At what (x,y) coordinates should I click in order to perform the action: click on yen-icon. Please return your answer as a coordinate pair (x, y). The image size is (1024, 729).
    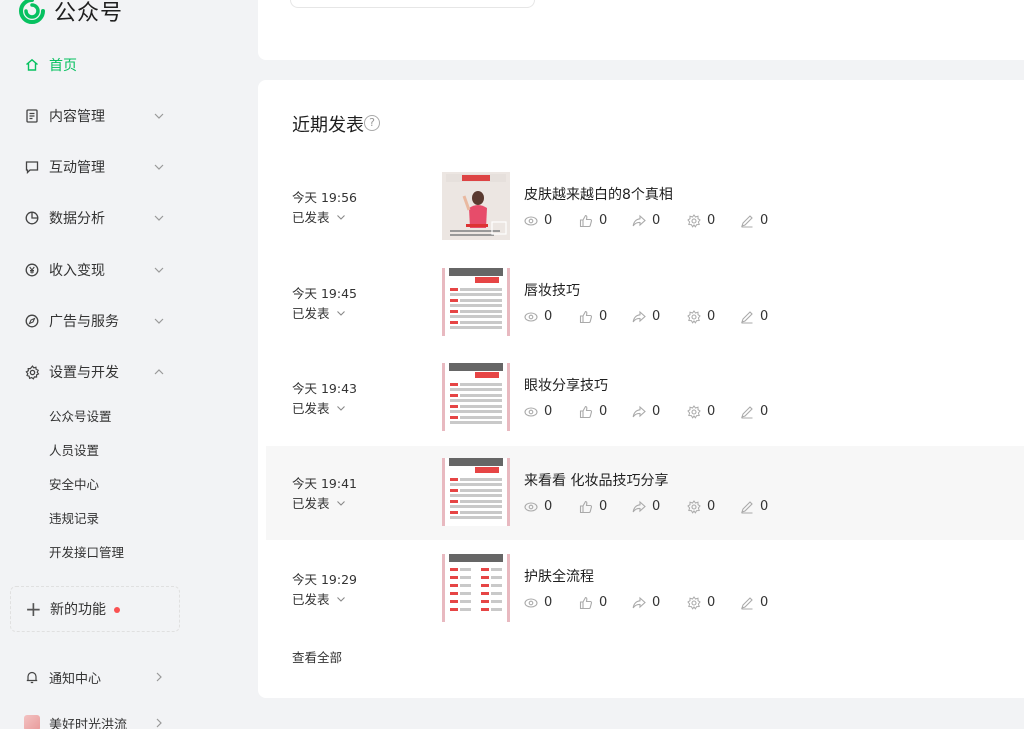
    Looking at the image, I should click on (32, 270).